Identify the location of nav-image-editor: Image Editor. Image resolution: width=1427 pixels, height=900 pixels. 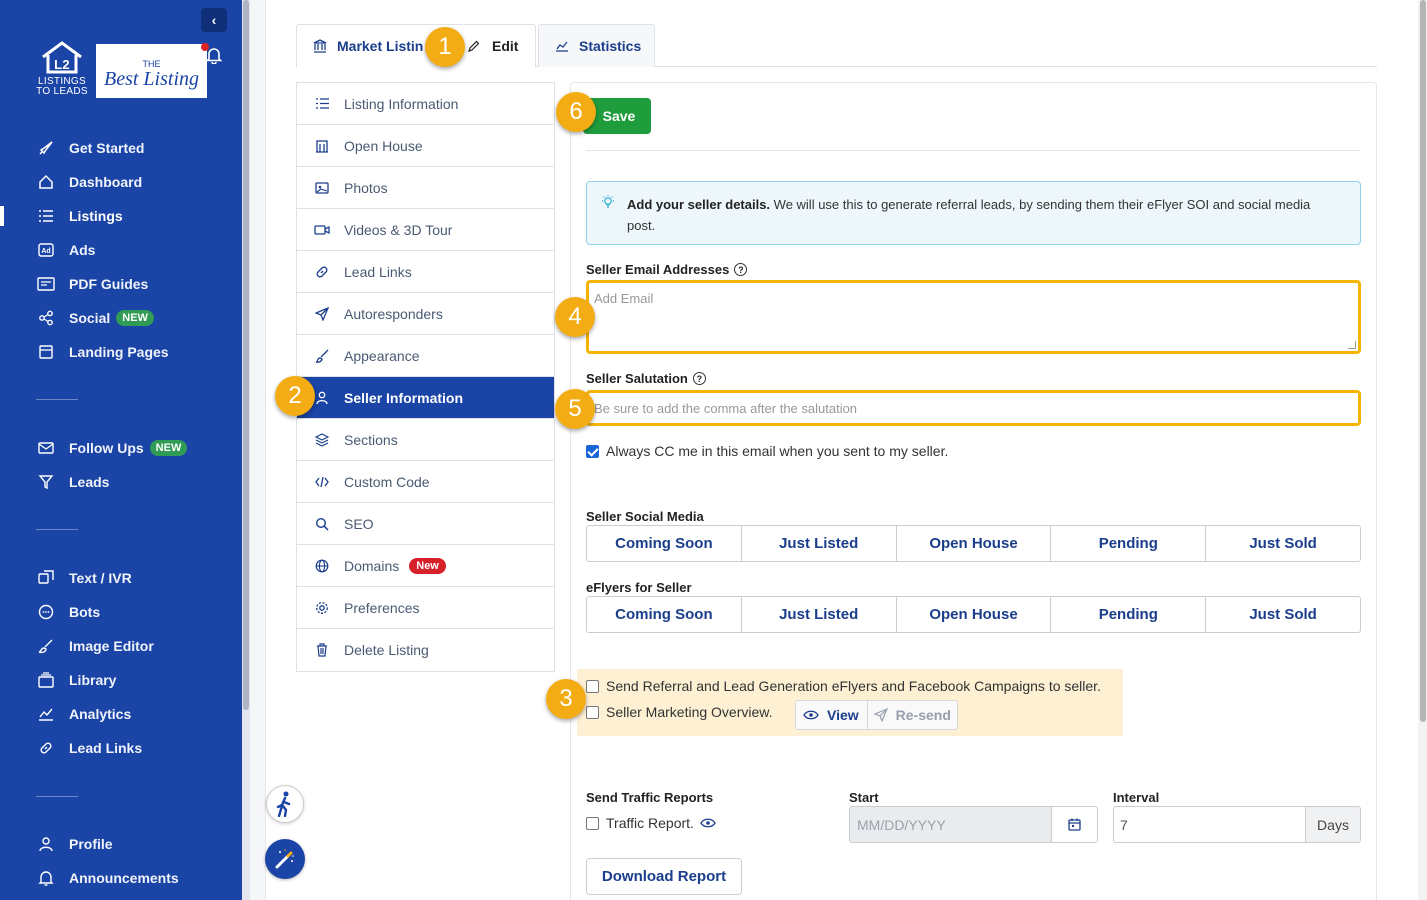
(121, 646).